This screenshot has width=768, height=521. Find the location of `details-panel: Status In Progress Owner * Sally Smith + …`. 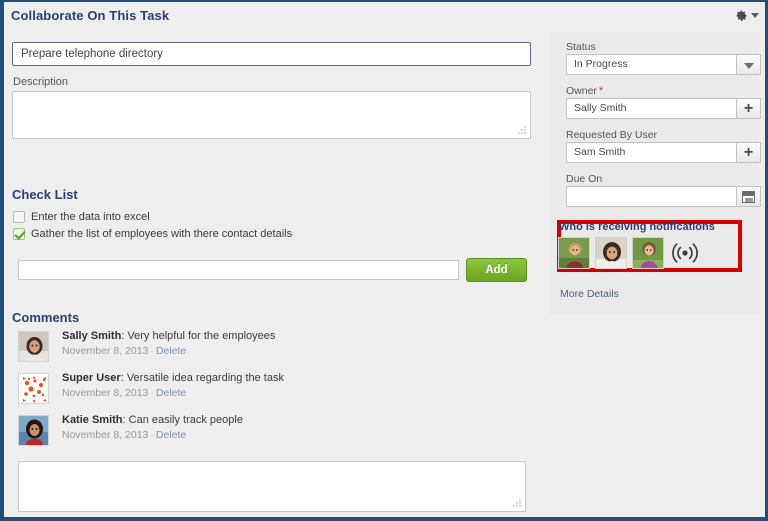

details-panel: Status In Progress Owner * Sally Smith + … is located at coordinates (655, 173).